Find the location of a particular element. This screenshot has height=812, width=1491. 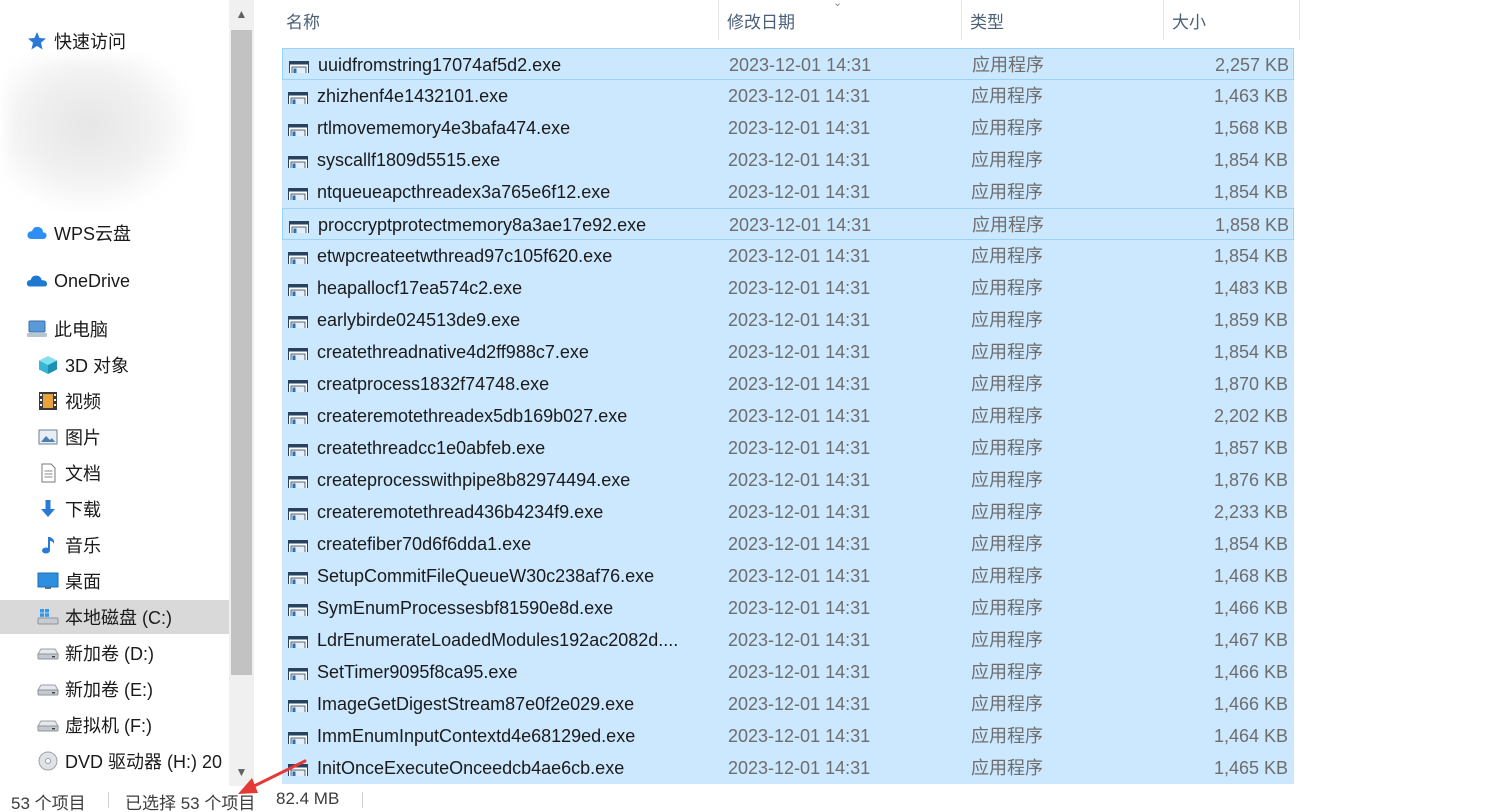

scroll-up-icon: ▲ is located at coordinates (241, 14).